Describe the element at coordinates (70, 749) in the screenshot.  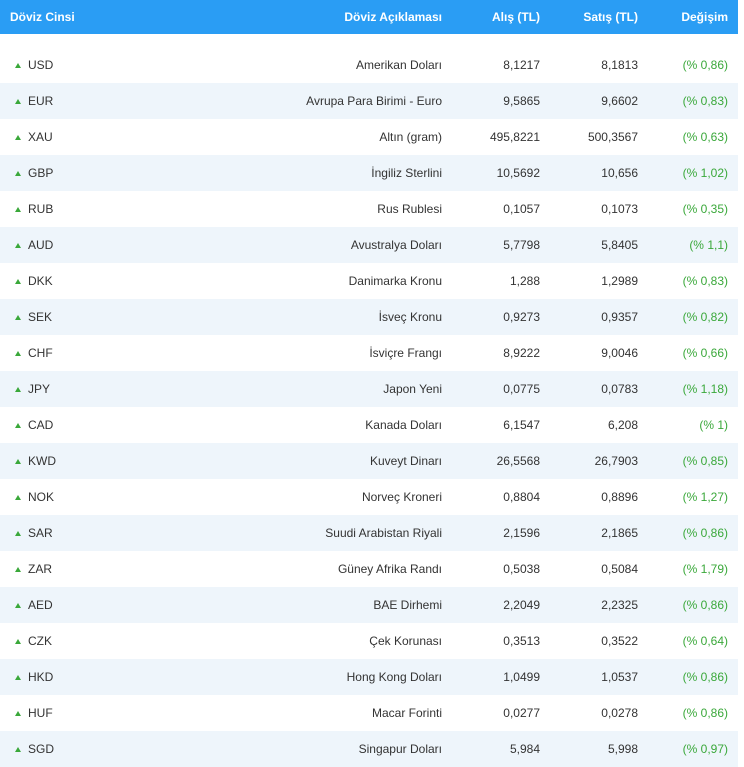
I see `currency-code-cell: SGD` at that location.